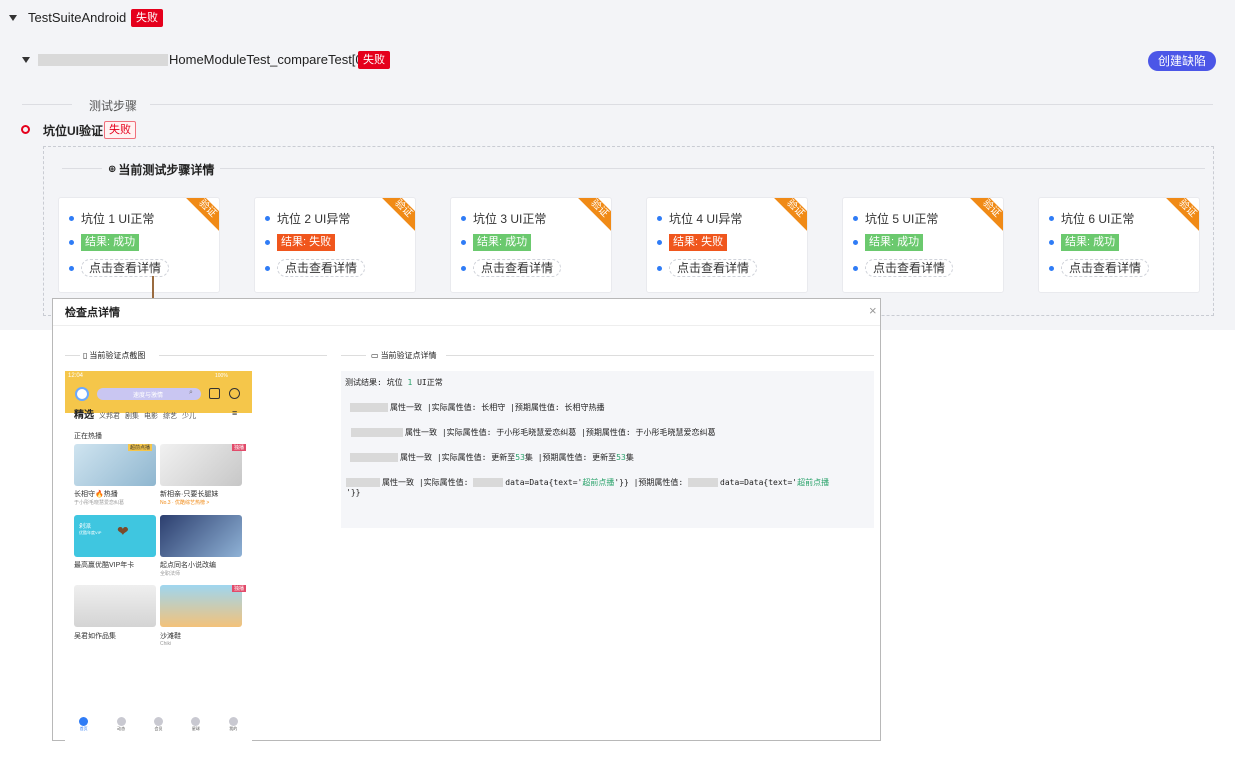 This screenshot has height=757, width=1243. I want to click on phone-nav-item: 会员, so click(158, 724).